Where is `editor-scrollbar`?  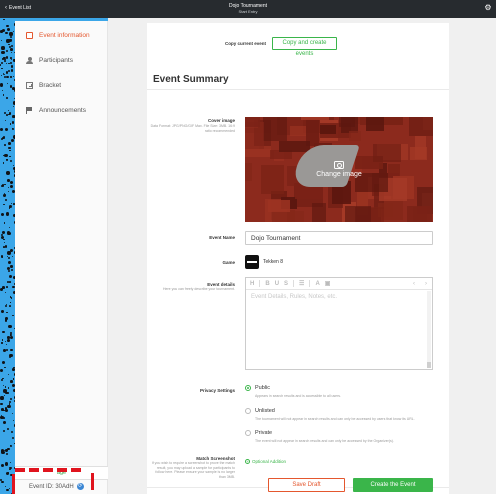
editor-scrollbar is located at coordinates (429, 329).